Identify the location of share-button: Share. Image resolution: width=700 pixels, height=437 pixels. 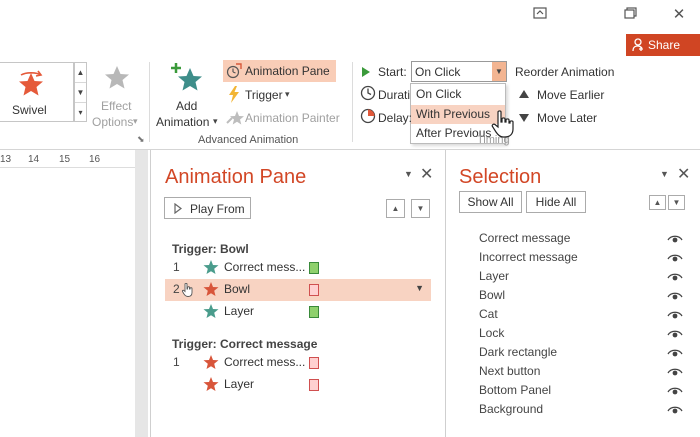
(663, 45).